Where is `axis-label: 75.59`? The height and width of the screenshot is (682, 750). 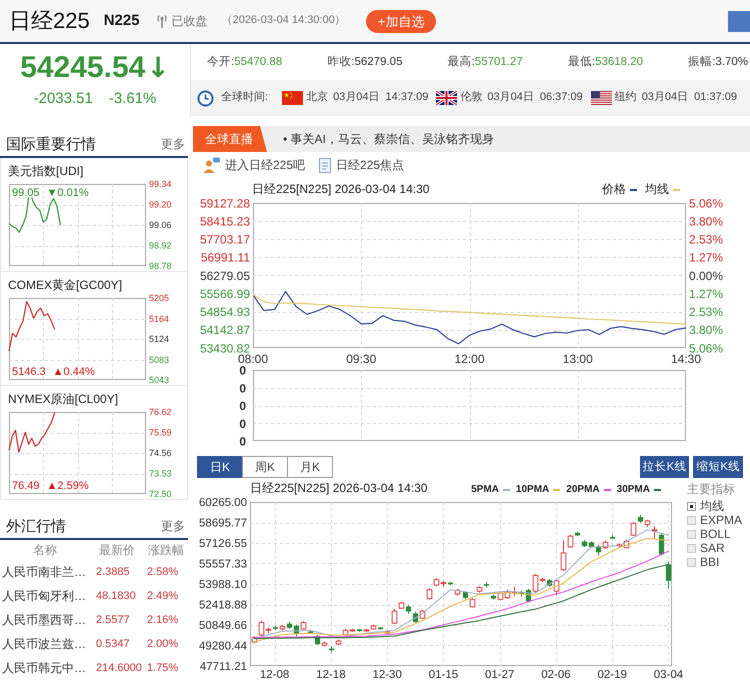
axis-label: 75.59 is located at coordinates (160, 433).